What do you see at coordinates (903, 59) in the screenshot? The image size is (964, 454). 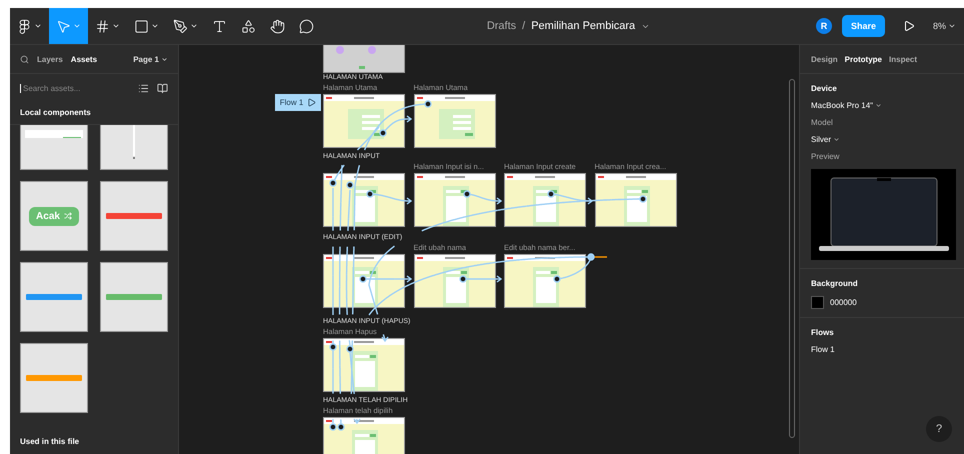 I see `panel-tab: Inspect` at bounding box center [903, 59].